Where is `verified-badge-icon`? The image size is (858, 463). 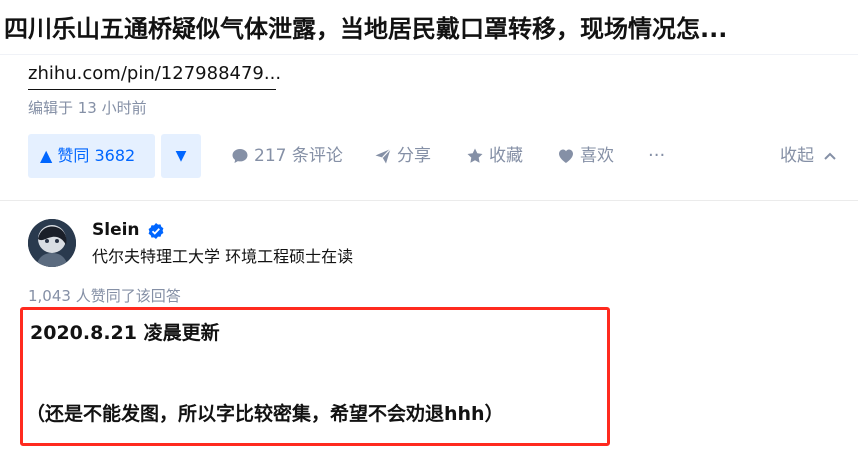 verified-badge-icon is located at coordinates (156, 231).